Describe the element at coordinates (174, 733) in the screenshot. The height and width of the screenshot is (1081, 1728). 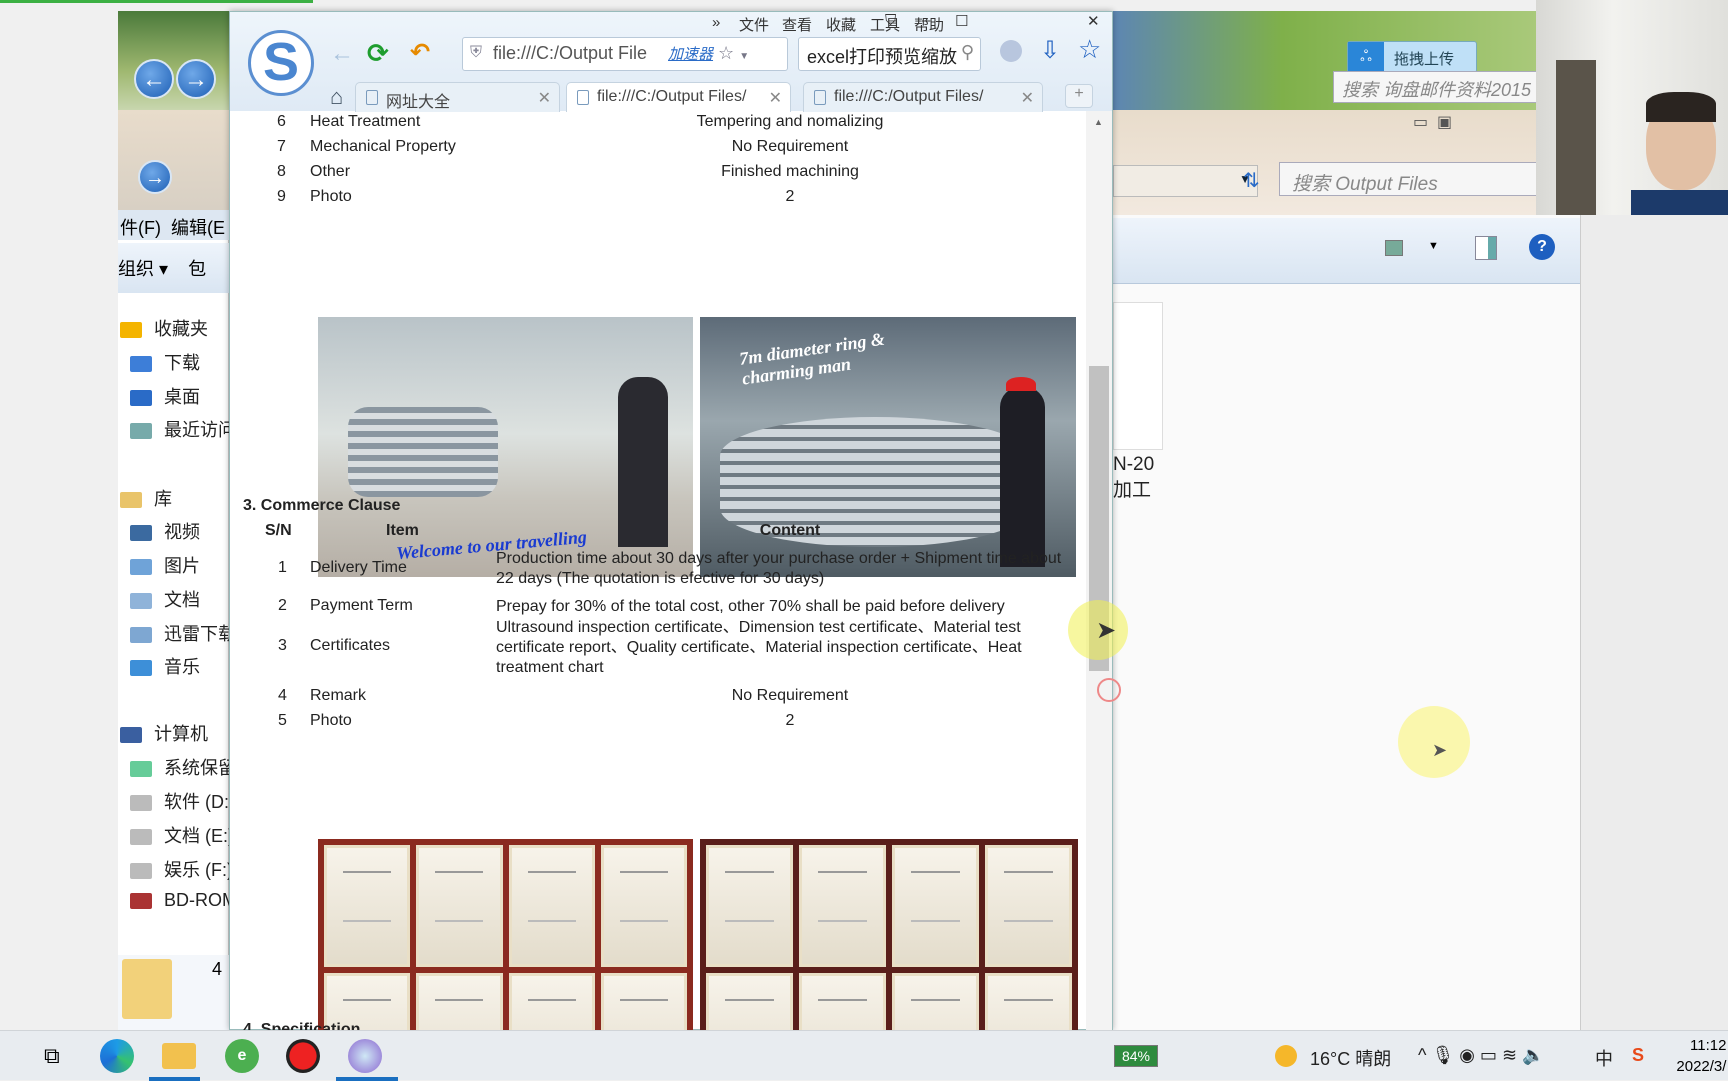
I see `nav-tree-item: 计算机` at that location.